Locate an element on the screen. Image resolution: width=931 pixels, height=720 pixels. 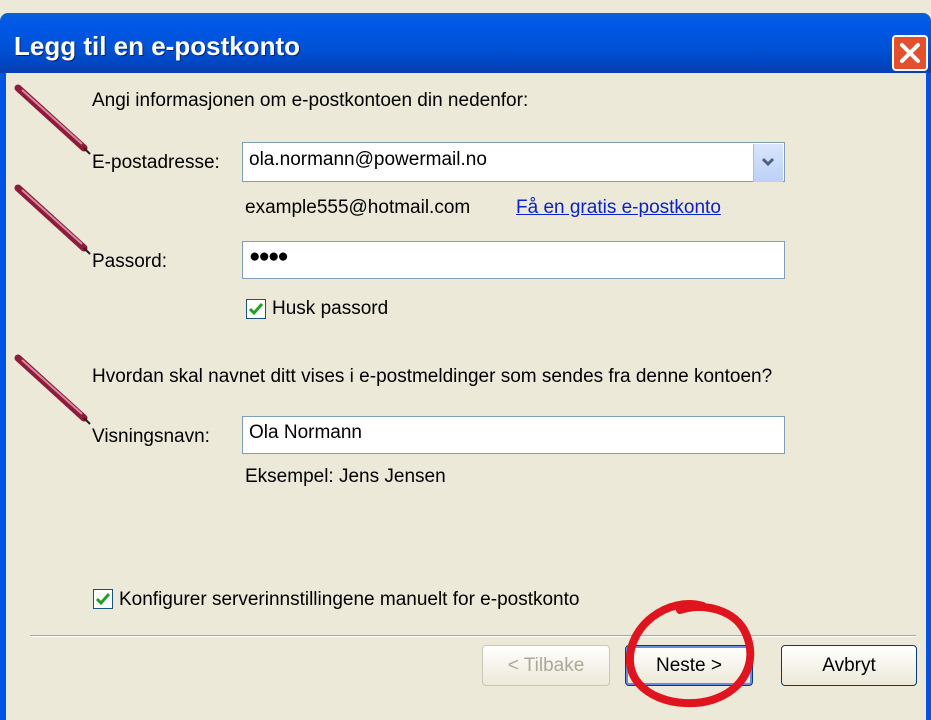
chevron-down-icon is located at coordinates (768, 162).